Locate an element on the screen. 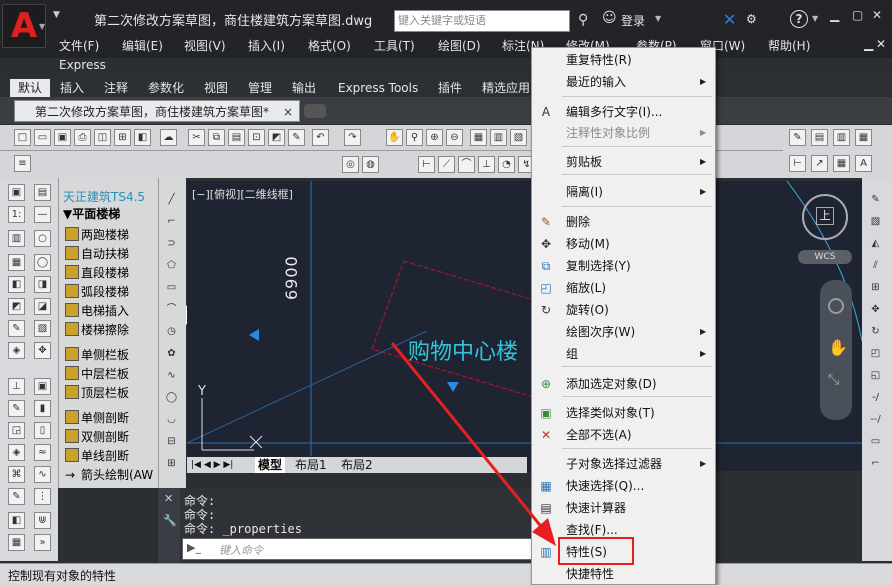  zoom-extents-icon: ⤡ is located at coordinates (833, 380).